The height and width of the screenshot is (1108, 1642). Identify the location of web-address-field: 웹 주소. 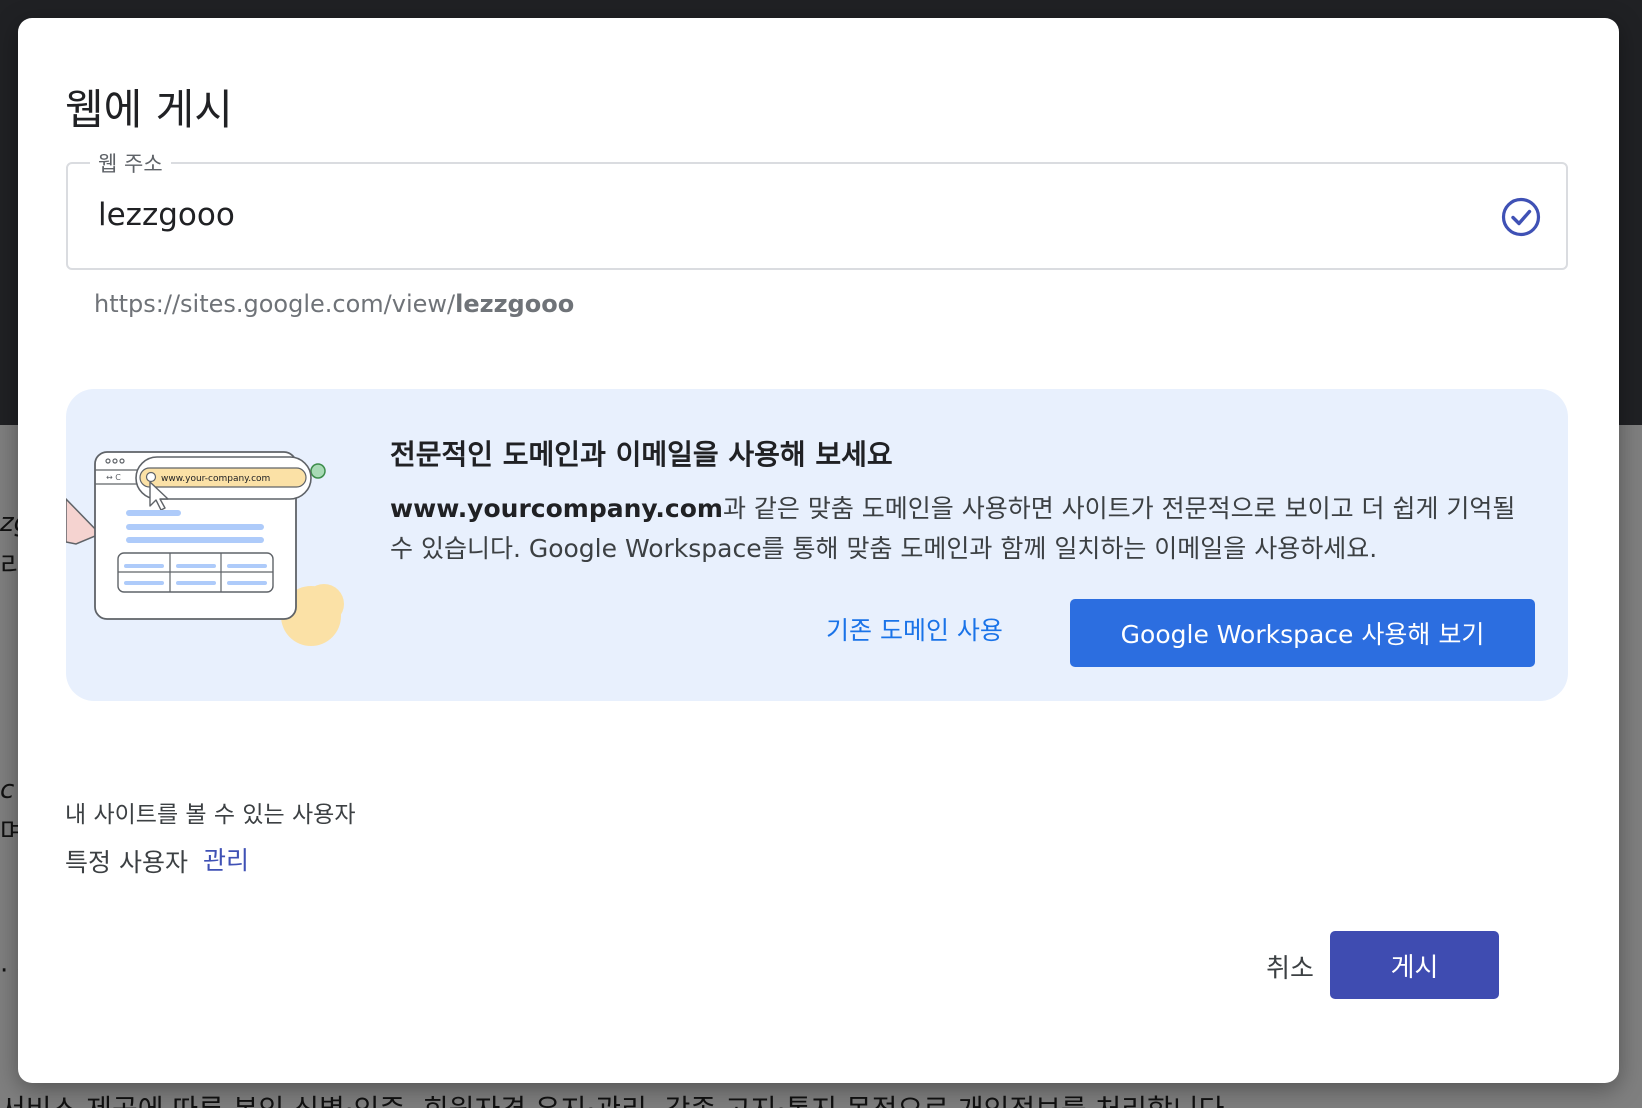
(817, 209).